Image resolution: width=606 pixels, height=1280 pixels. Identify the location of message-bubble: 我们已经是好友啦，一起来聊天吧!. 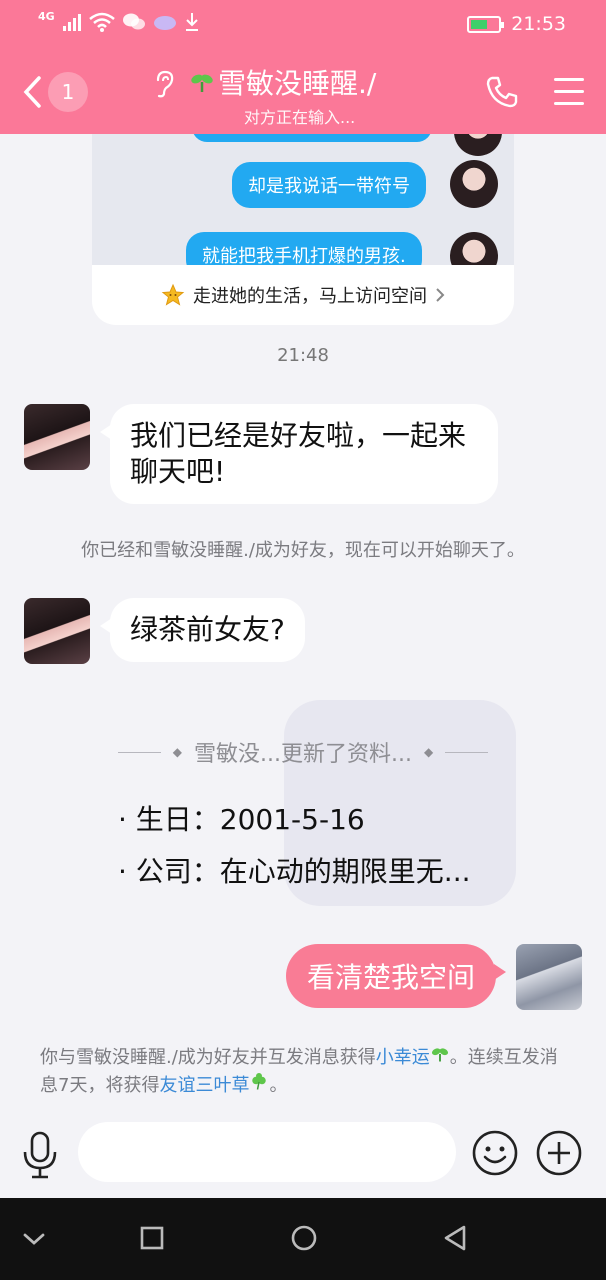
(299, 454).